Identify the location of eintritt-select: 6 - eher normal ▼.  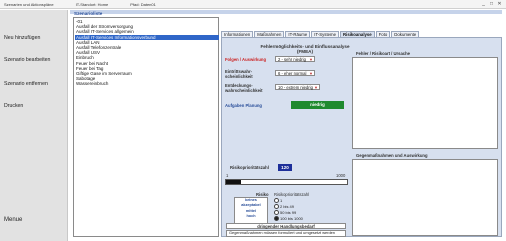
(295, 73).